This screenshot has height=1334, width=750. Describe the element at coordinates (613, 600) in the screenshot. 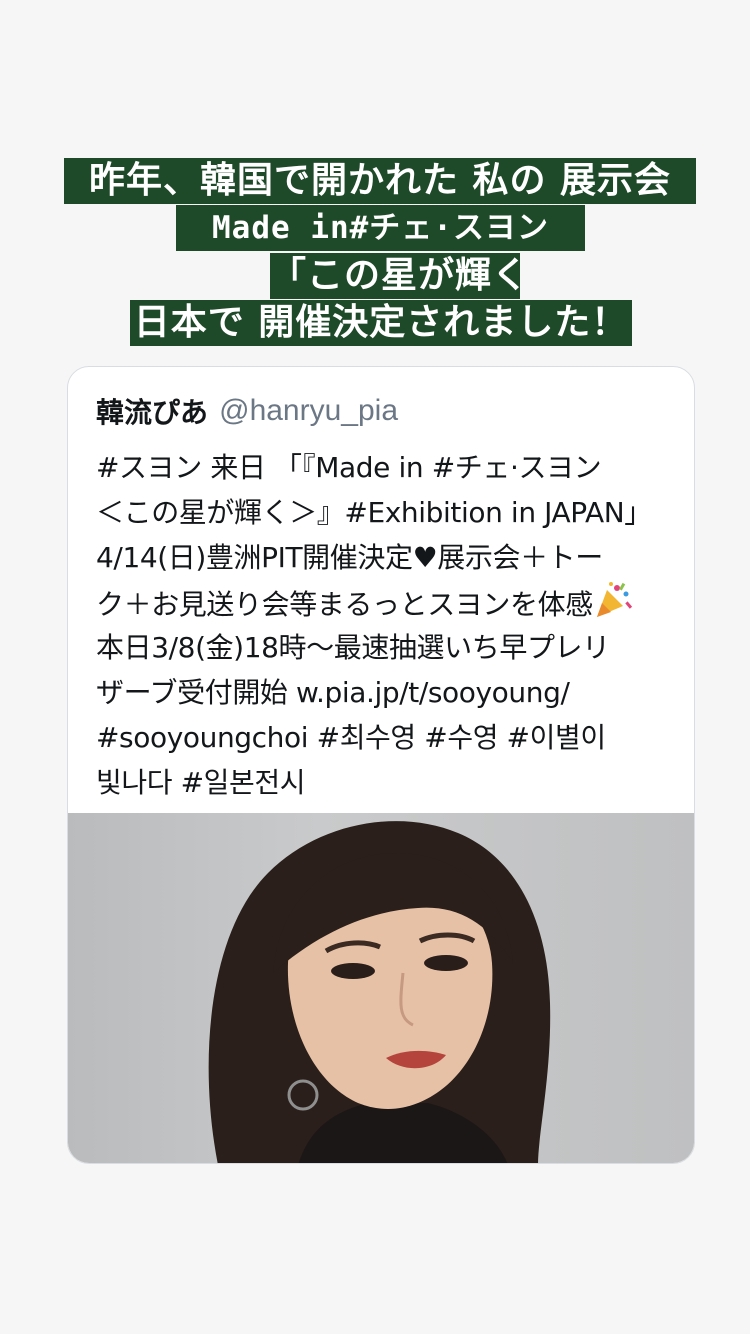

I see `party-popper-icon` at that location.